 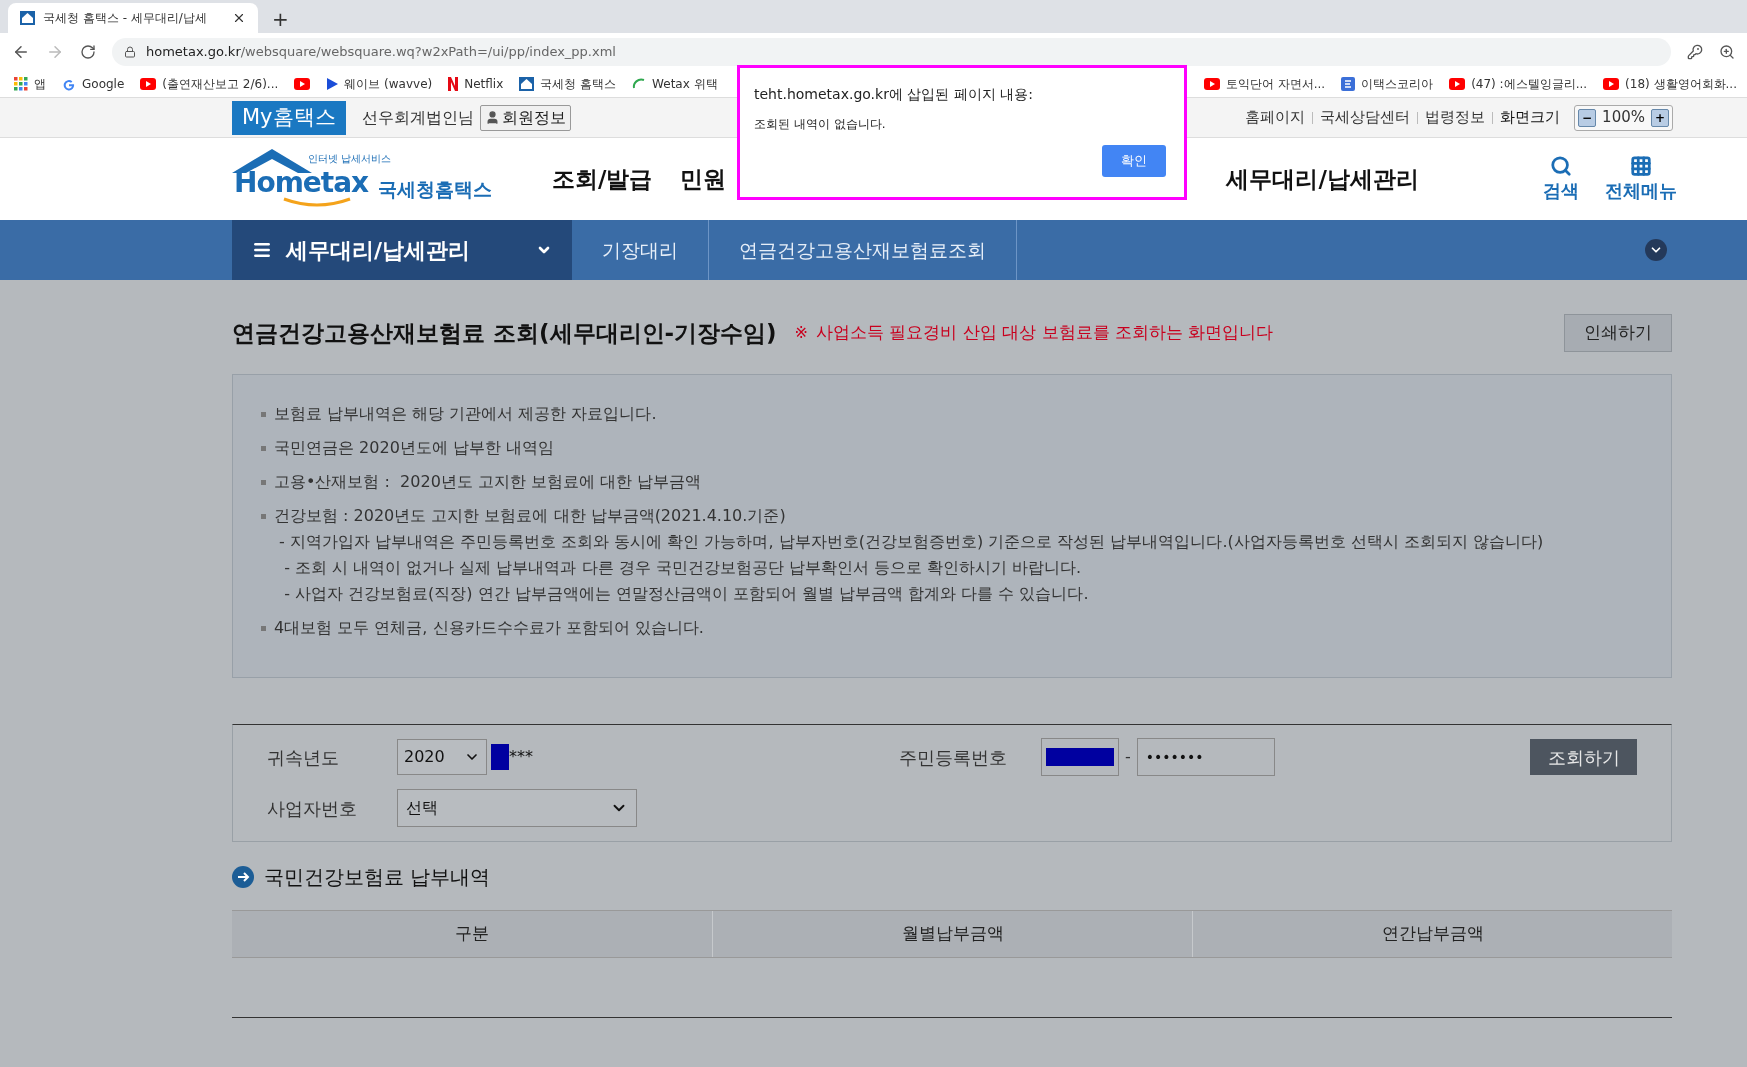 I want to click on dash-text: -, so click(x=1128, y=757).